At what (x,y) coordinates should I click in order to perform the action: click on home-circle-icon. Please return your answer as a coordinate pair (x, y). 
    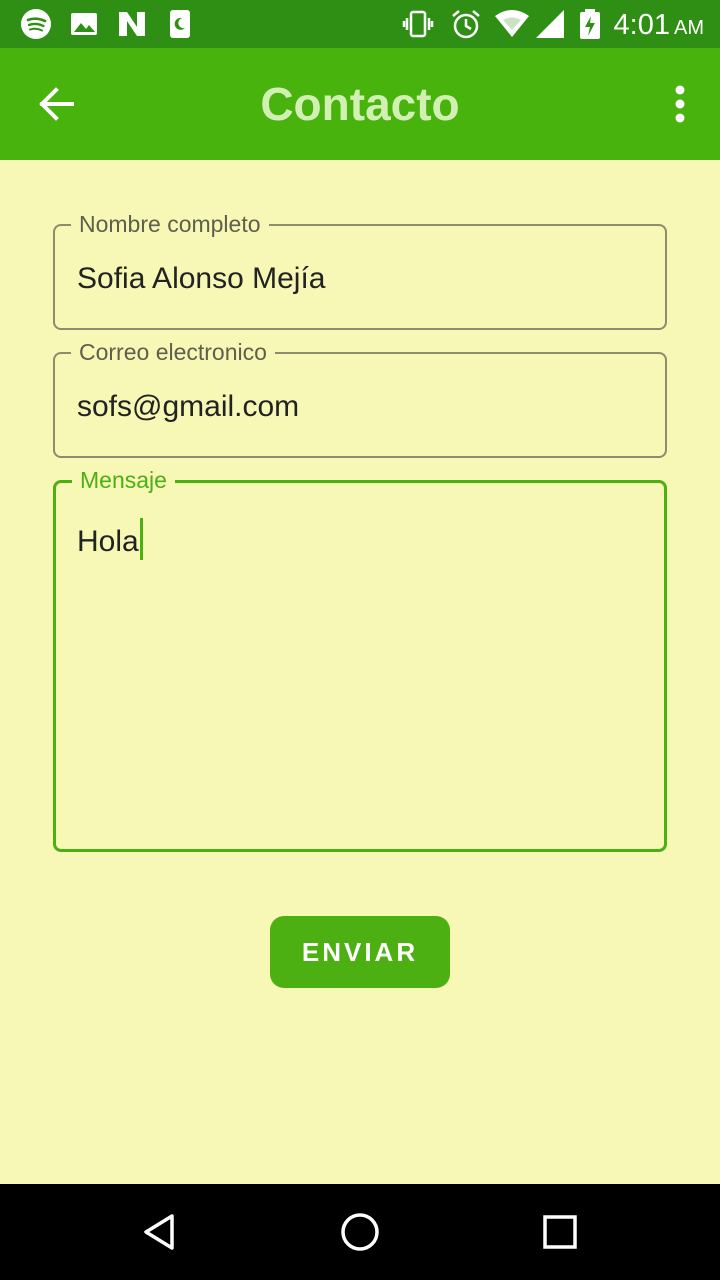
    Looking at the image, I should click on (360, 1232).